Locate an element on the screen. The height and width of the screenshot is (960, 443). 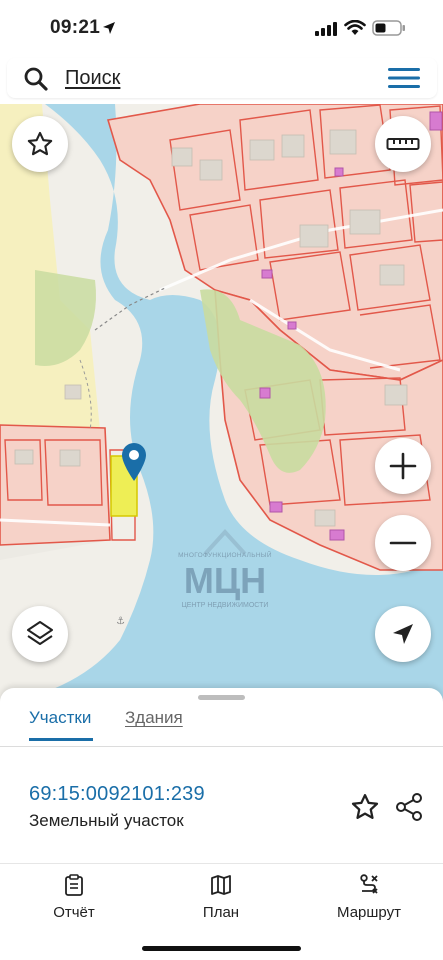
nav-report-label: Отчёт is located at coordinates (74, 912).